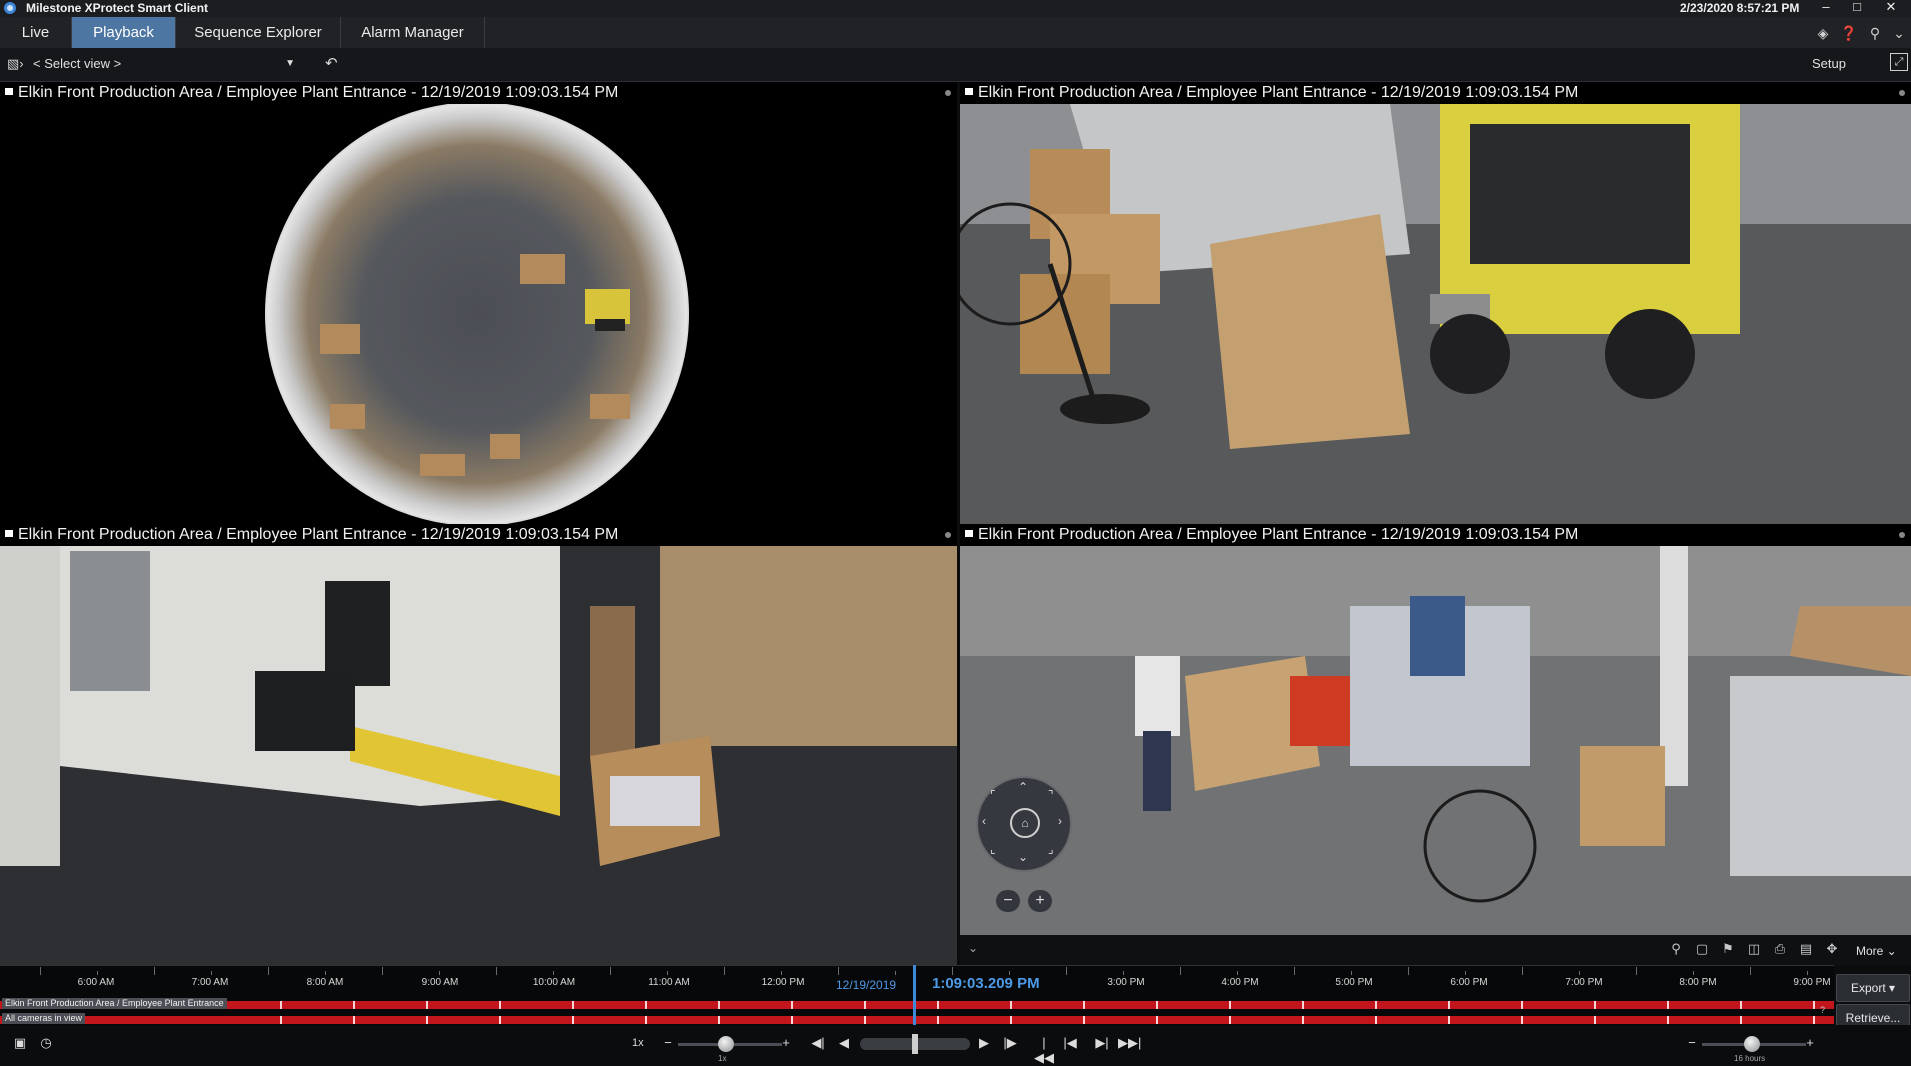 The width and height of the screenshot is (1911, 1066). I want to click on all-cameras-track, so click(917, 1020).